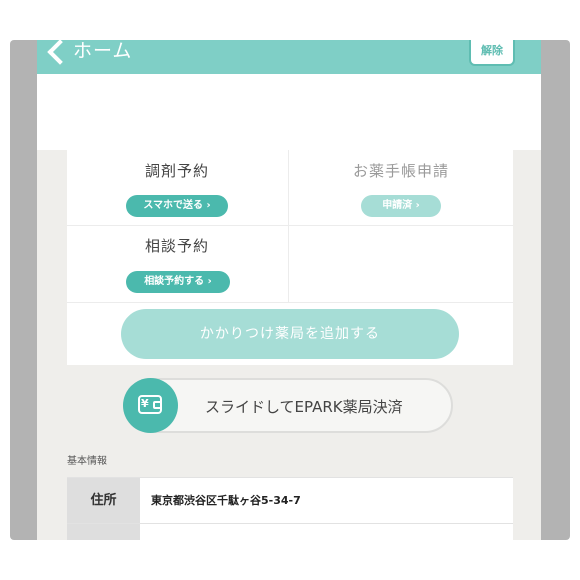  I want to click on consultation-reservation-title: 相談予約, so click(176, 246).